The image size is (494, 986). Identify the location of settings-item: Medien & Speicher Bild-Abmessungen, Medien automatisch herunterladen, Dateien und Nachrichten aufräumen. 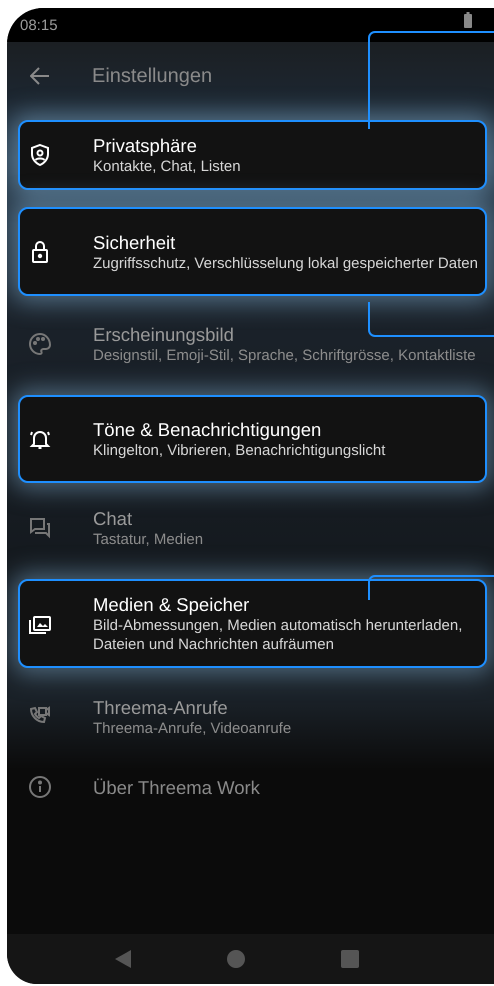
(252, 623).